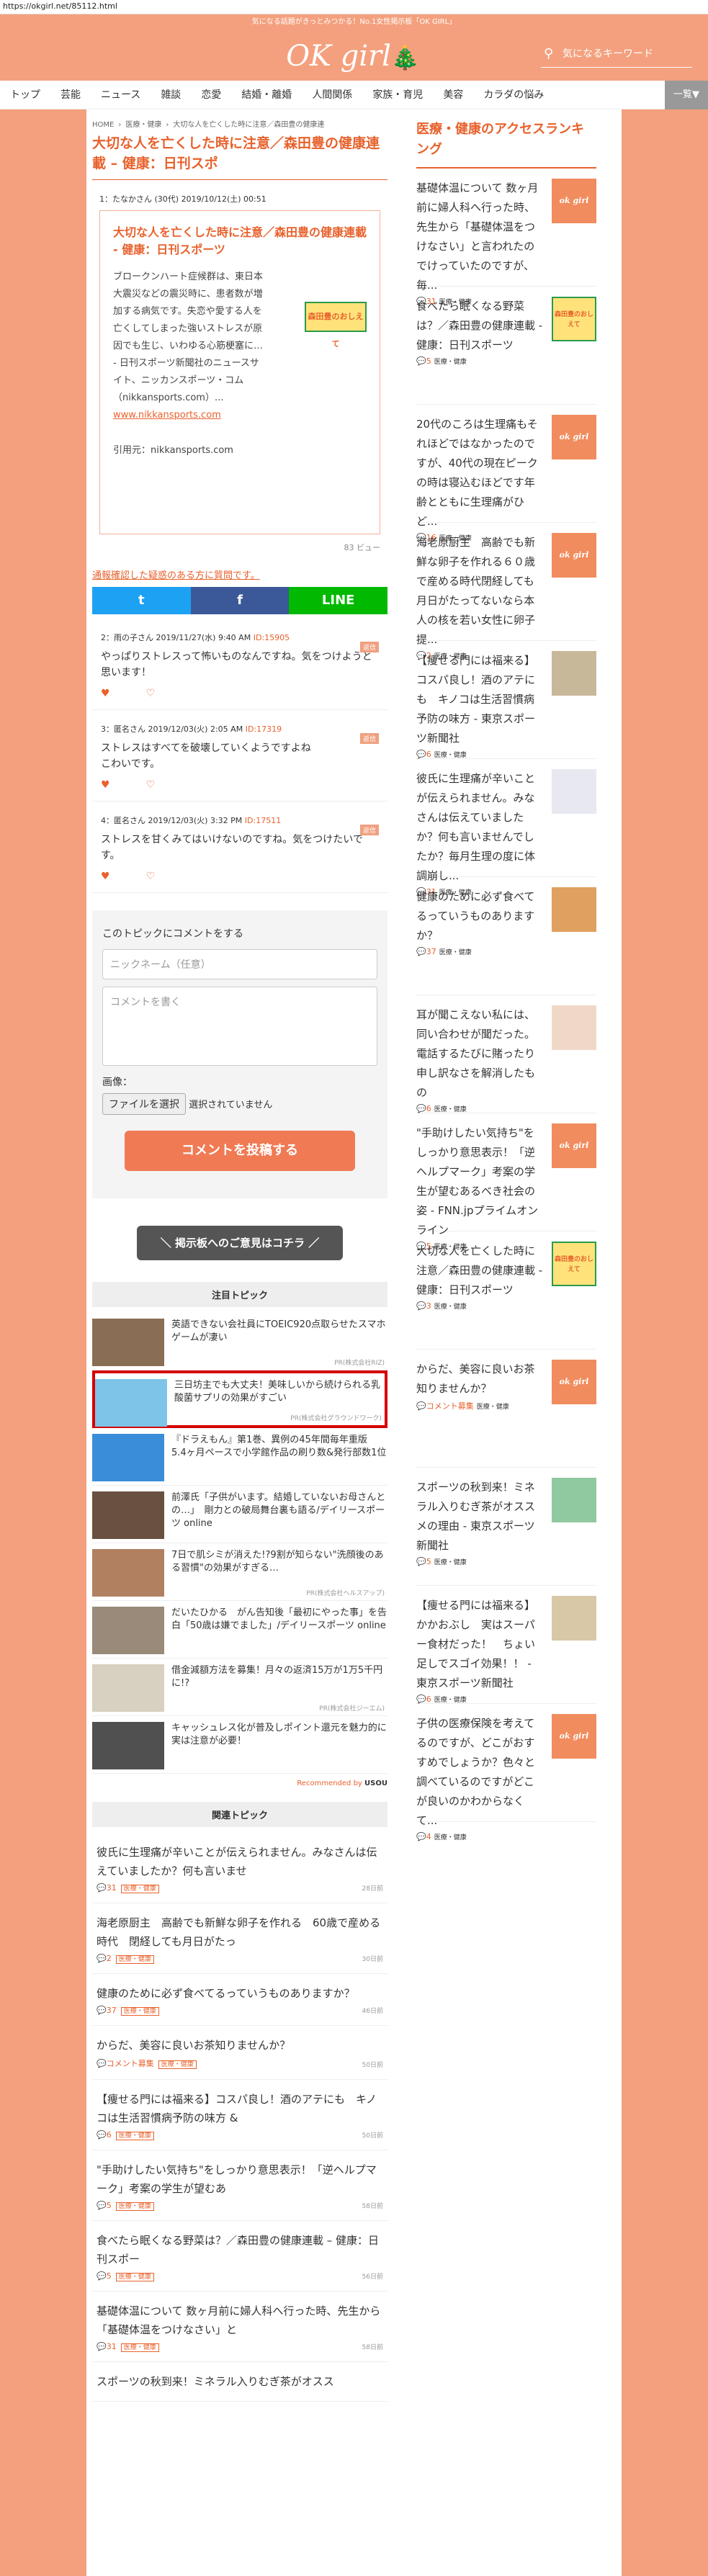 This screenshot has height=2576, width=708. Describe the element at coordinates (211, 95) in the screenshot. I see `nav-item: 恋愛` at that location.